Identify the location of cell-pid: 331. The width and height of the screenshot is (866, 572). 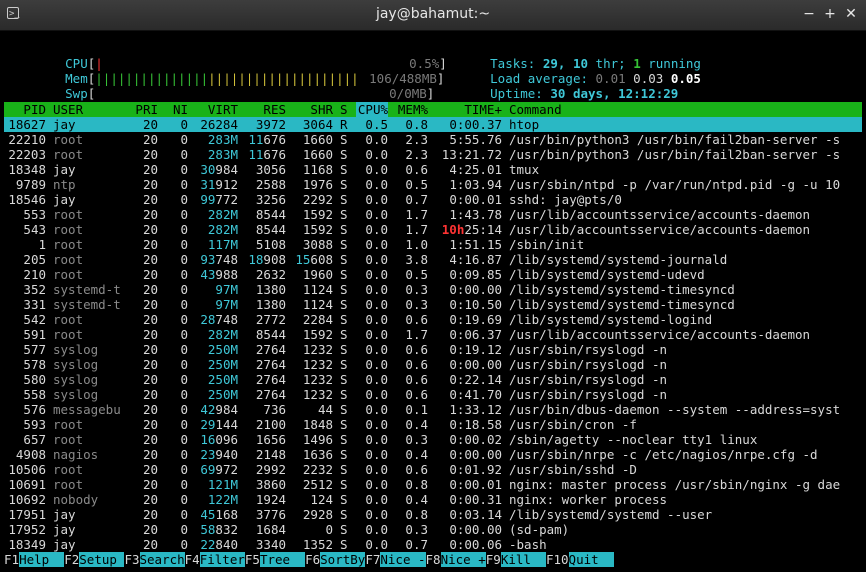
(34, 304).